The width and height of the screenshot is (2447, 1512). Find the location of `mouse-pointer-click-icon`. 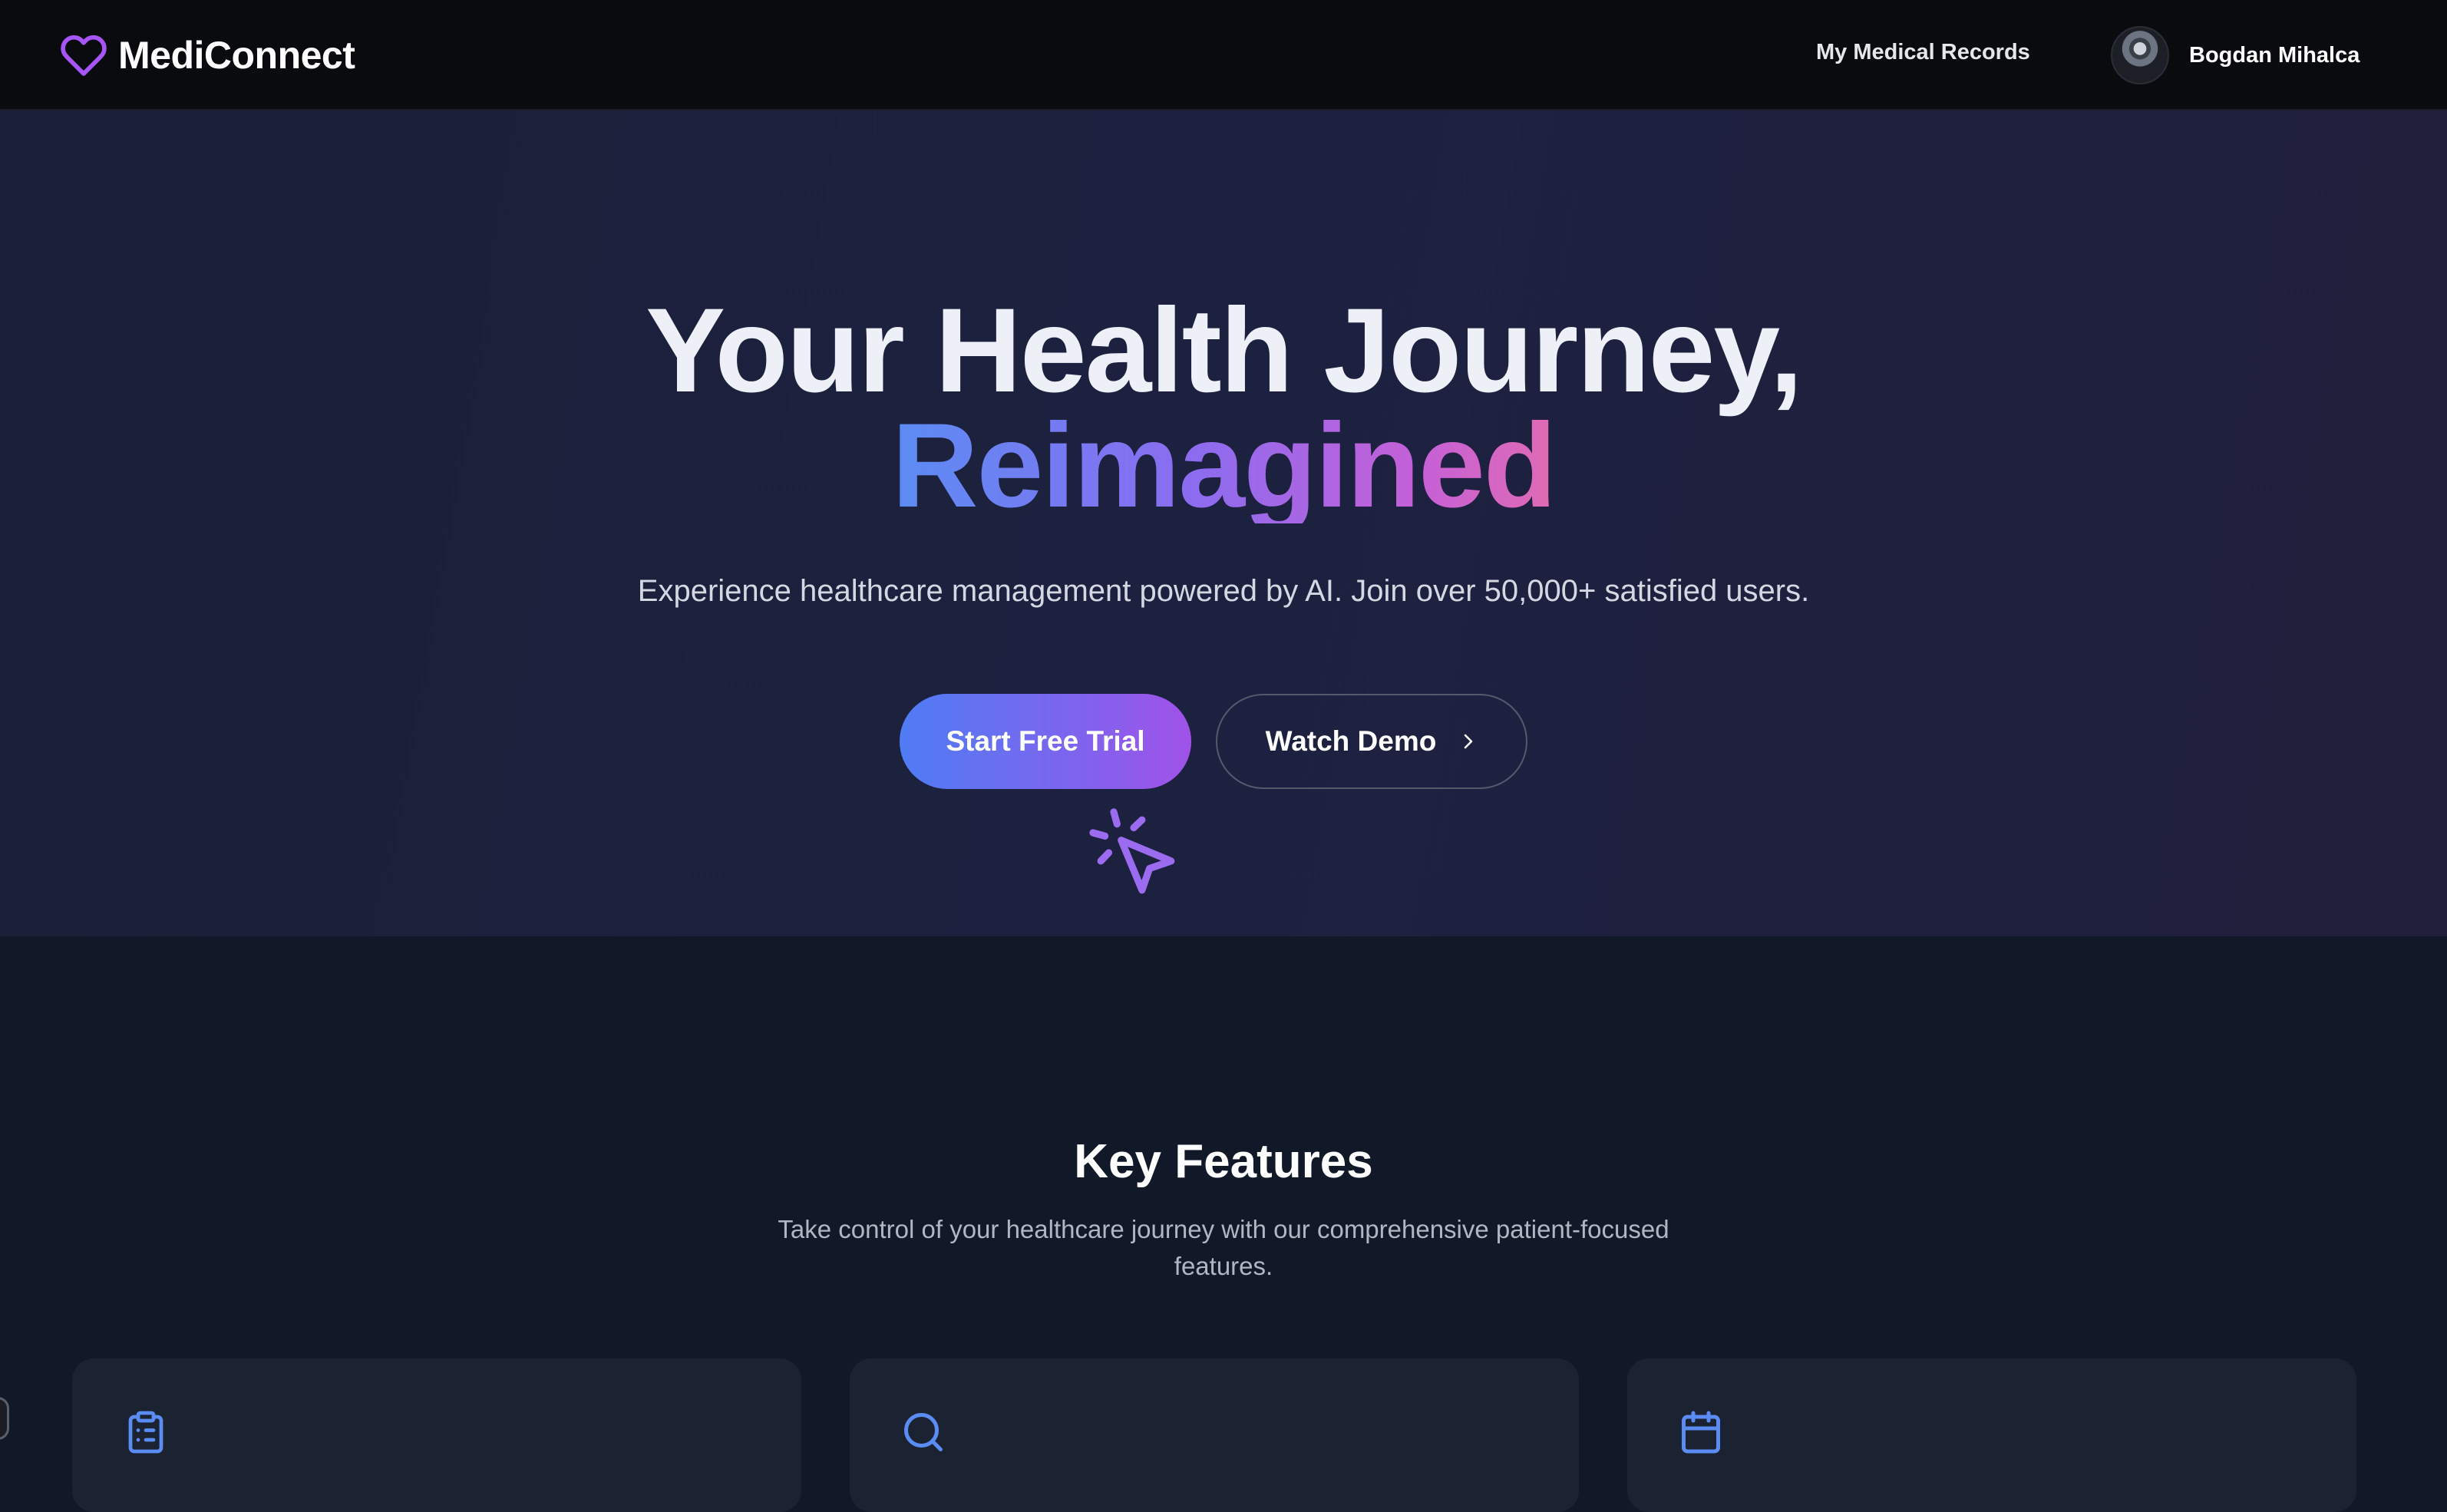

mouse-pointer-click-icon is located at coordinates (1134, 853).